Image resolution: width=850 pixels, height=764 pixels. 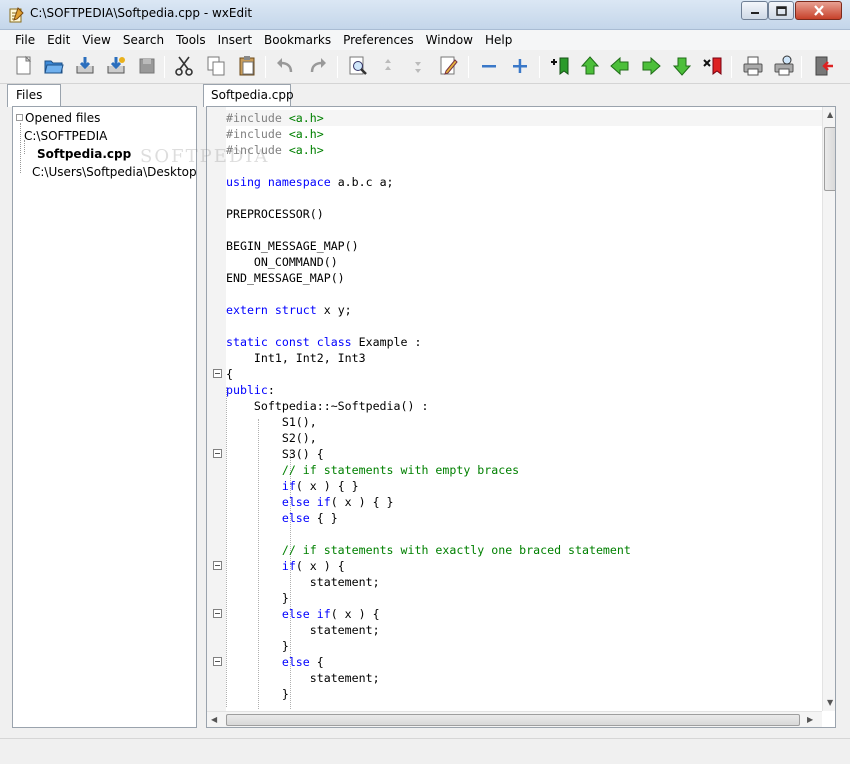 I want to click on exit-button, so click(x=823, y=66).